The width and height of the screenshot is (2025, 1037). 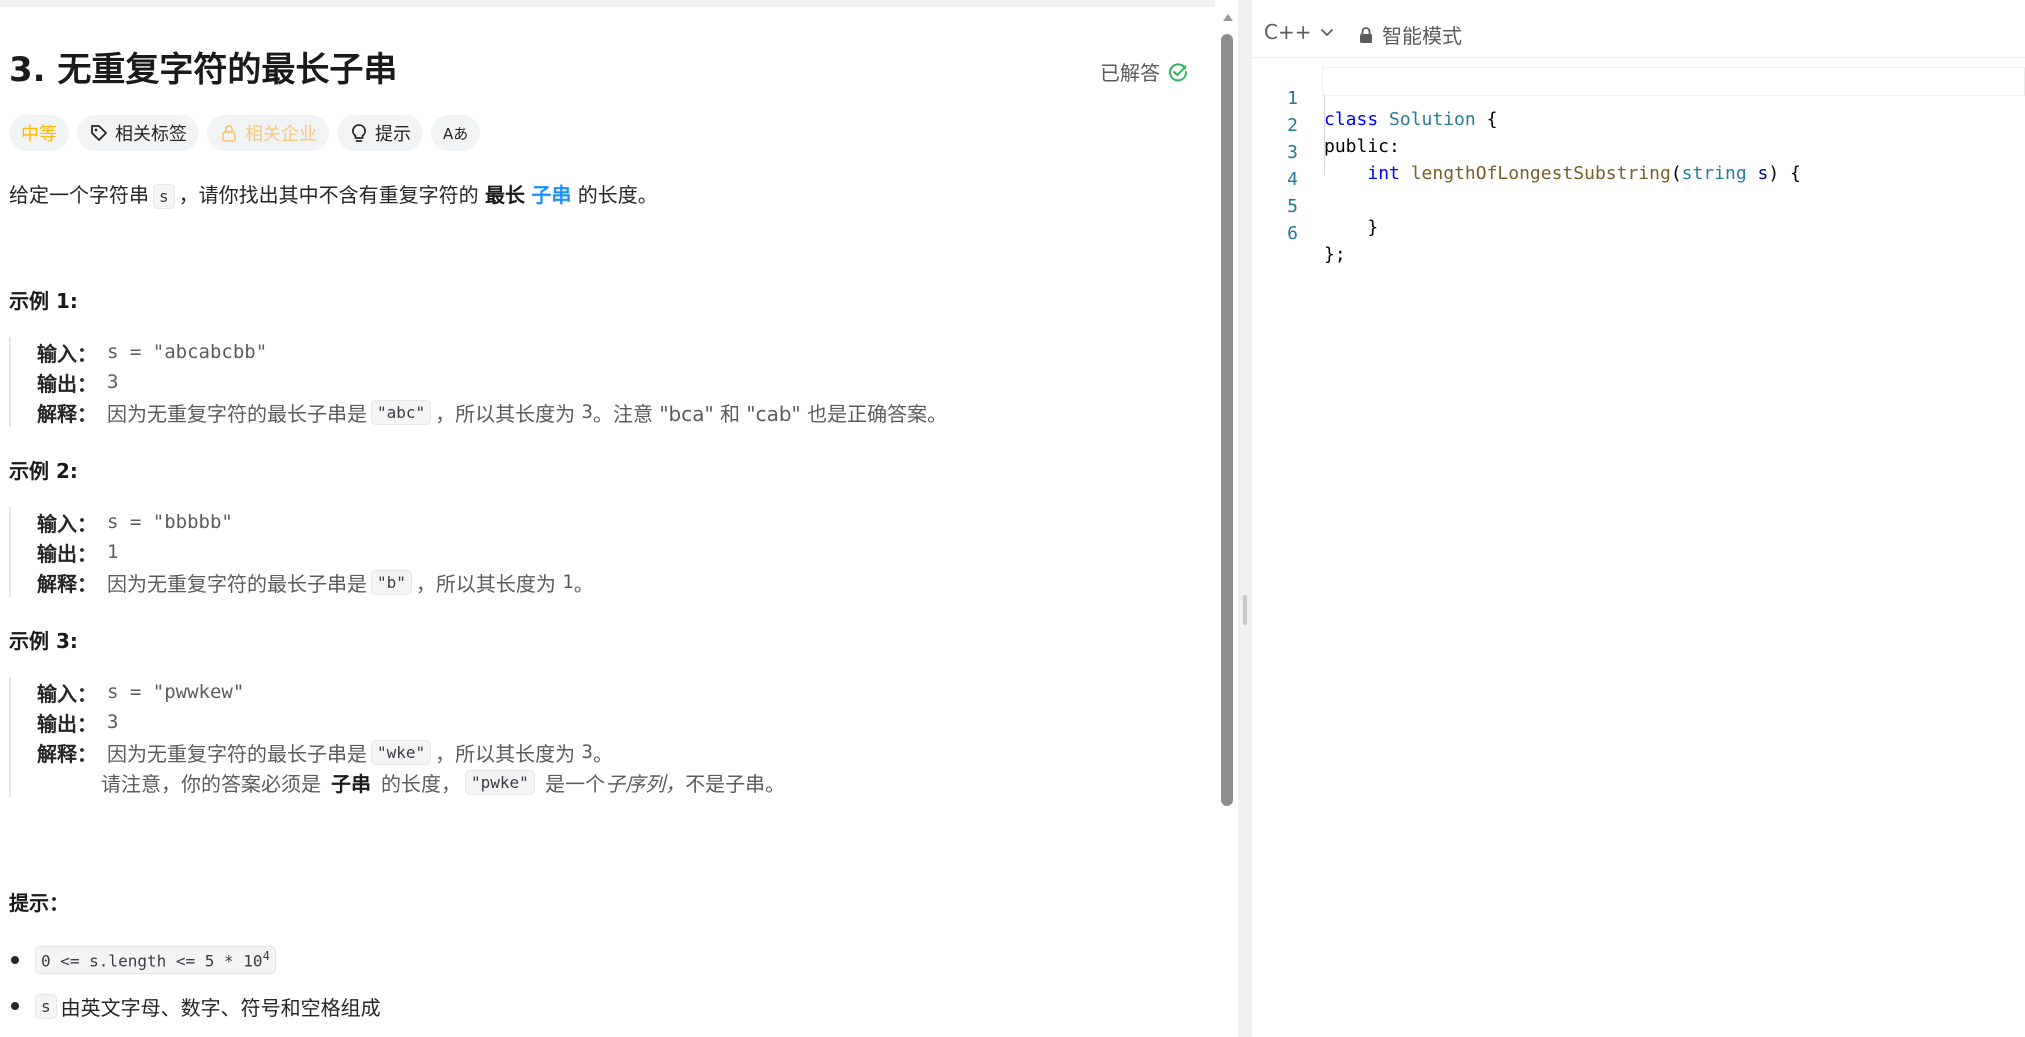 I want to click on line-number: 6, so click(x=1292, y=233).